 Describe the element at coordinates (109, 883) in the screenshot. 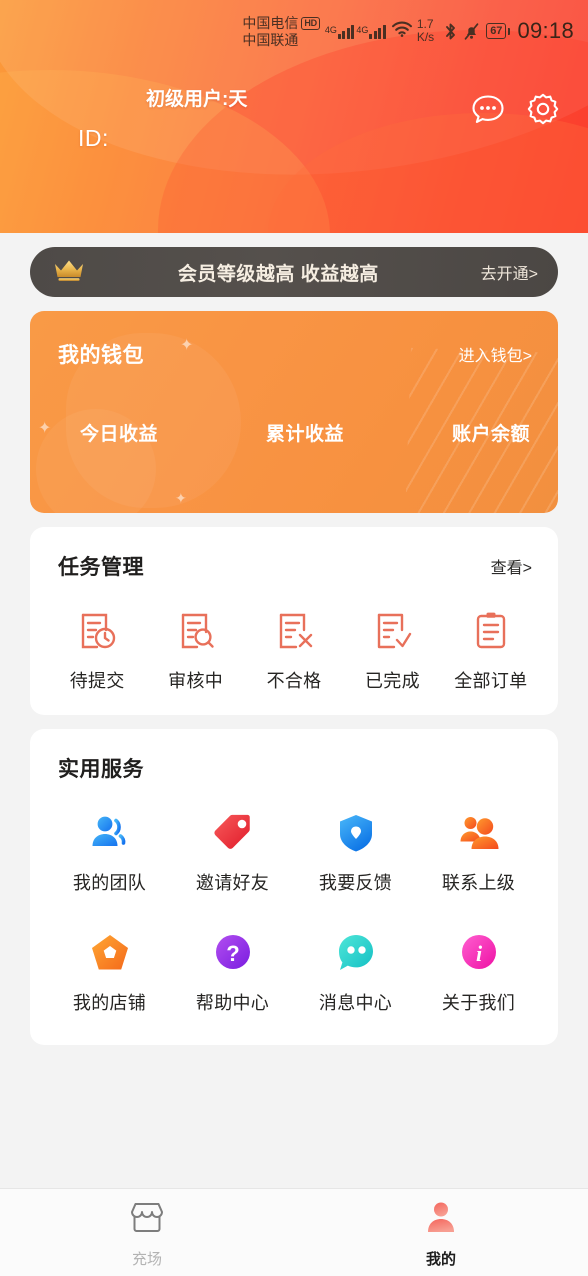

I see `service-item-label: 我的团队` at that location.